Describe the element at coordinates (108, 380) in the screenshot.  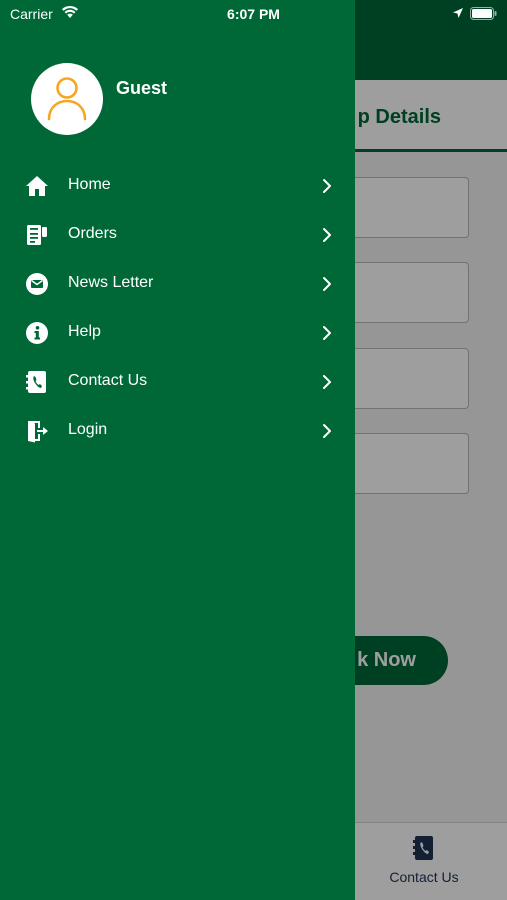
I see `menu-item-label: Contact Us` at that location.